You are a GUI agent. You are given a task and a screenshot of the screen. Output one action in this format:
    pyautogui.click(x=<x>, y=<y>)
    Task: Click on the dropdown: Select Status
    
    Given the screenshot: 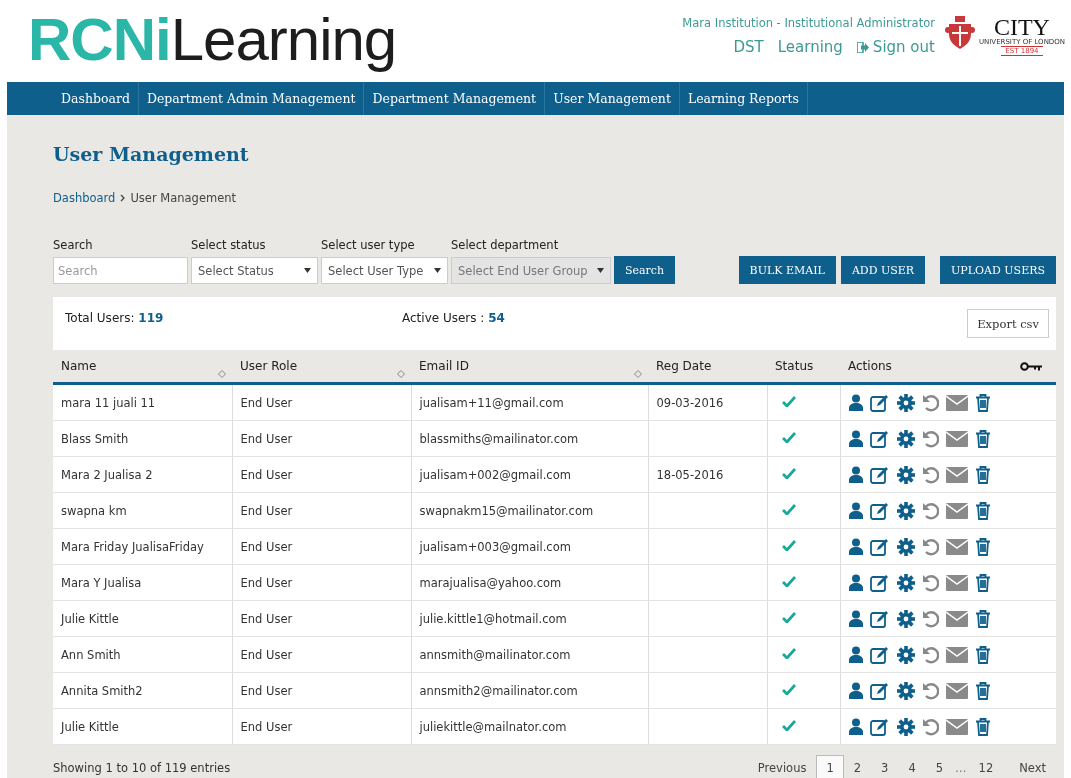 What is the action you would take?
    pyautogui.click(x=254, y=270)
    